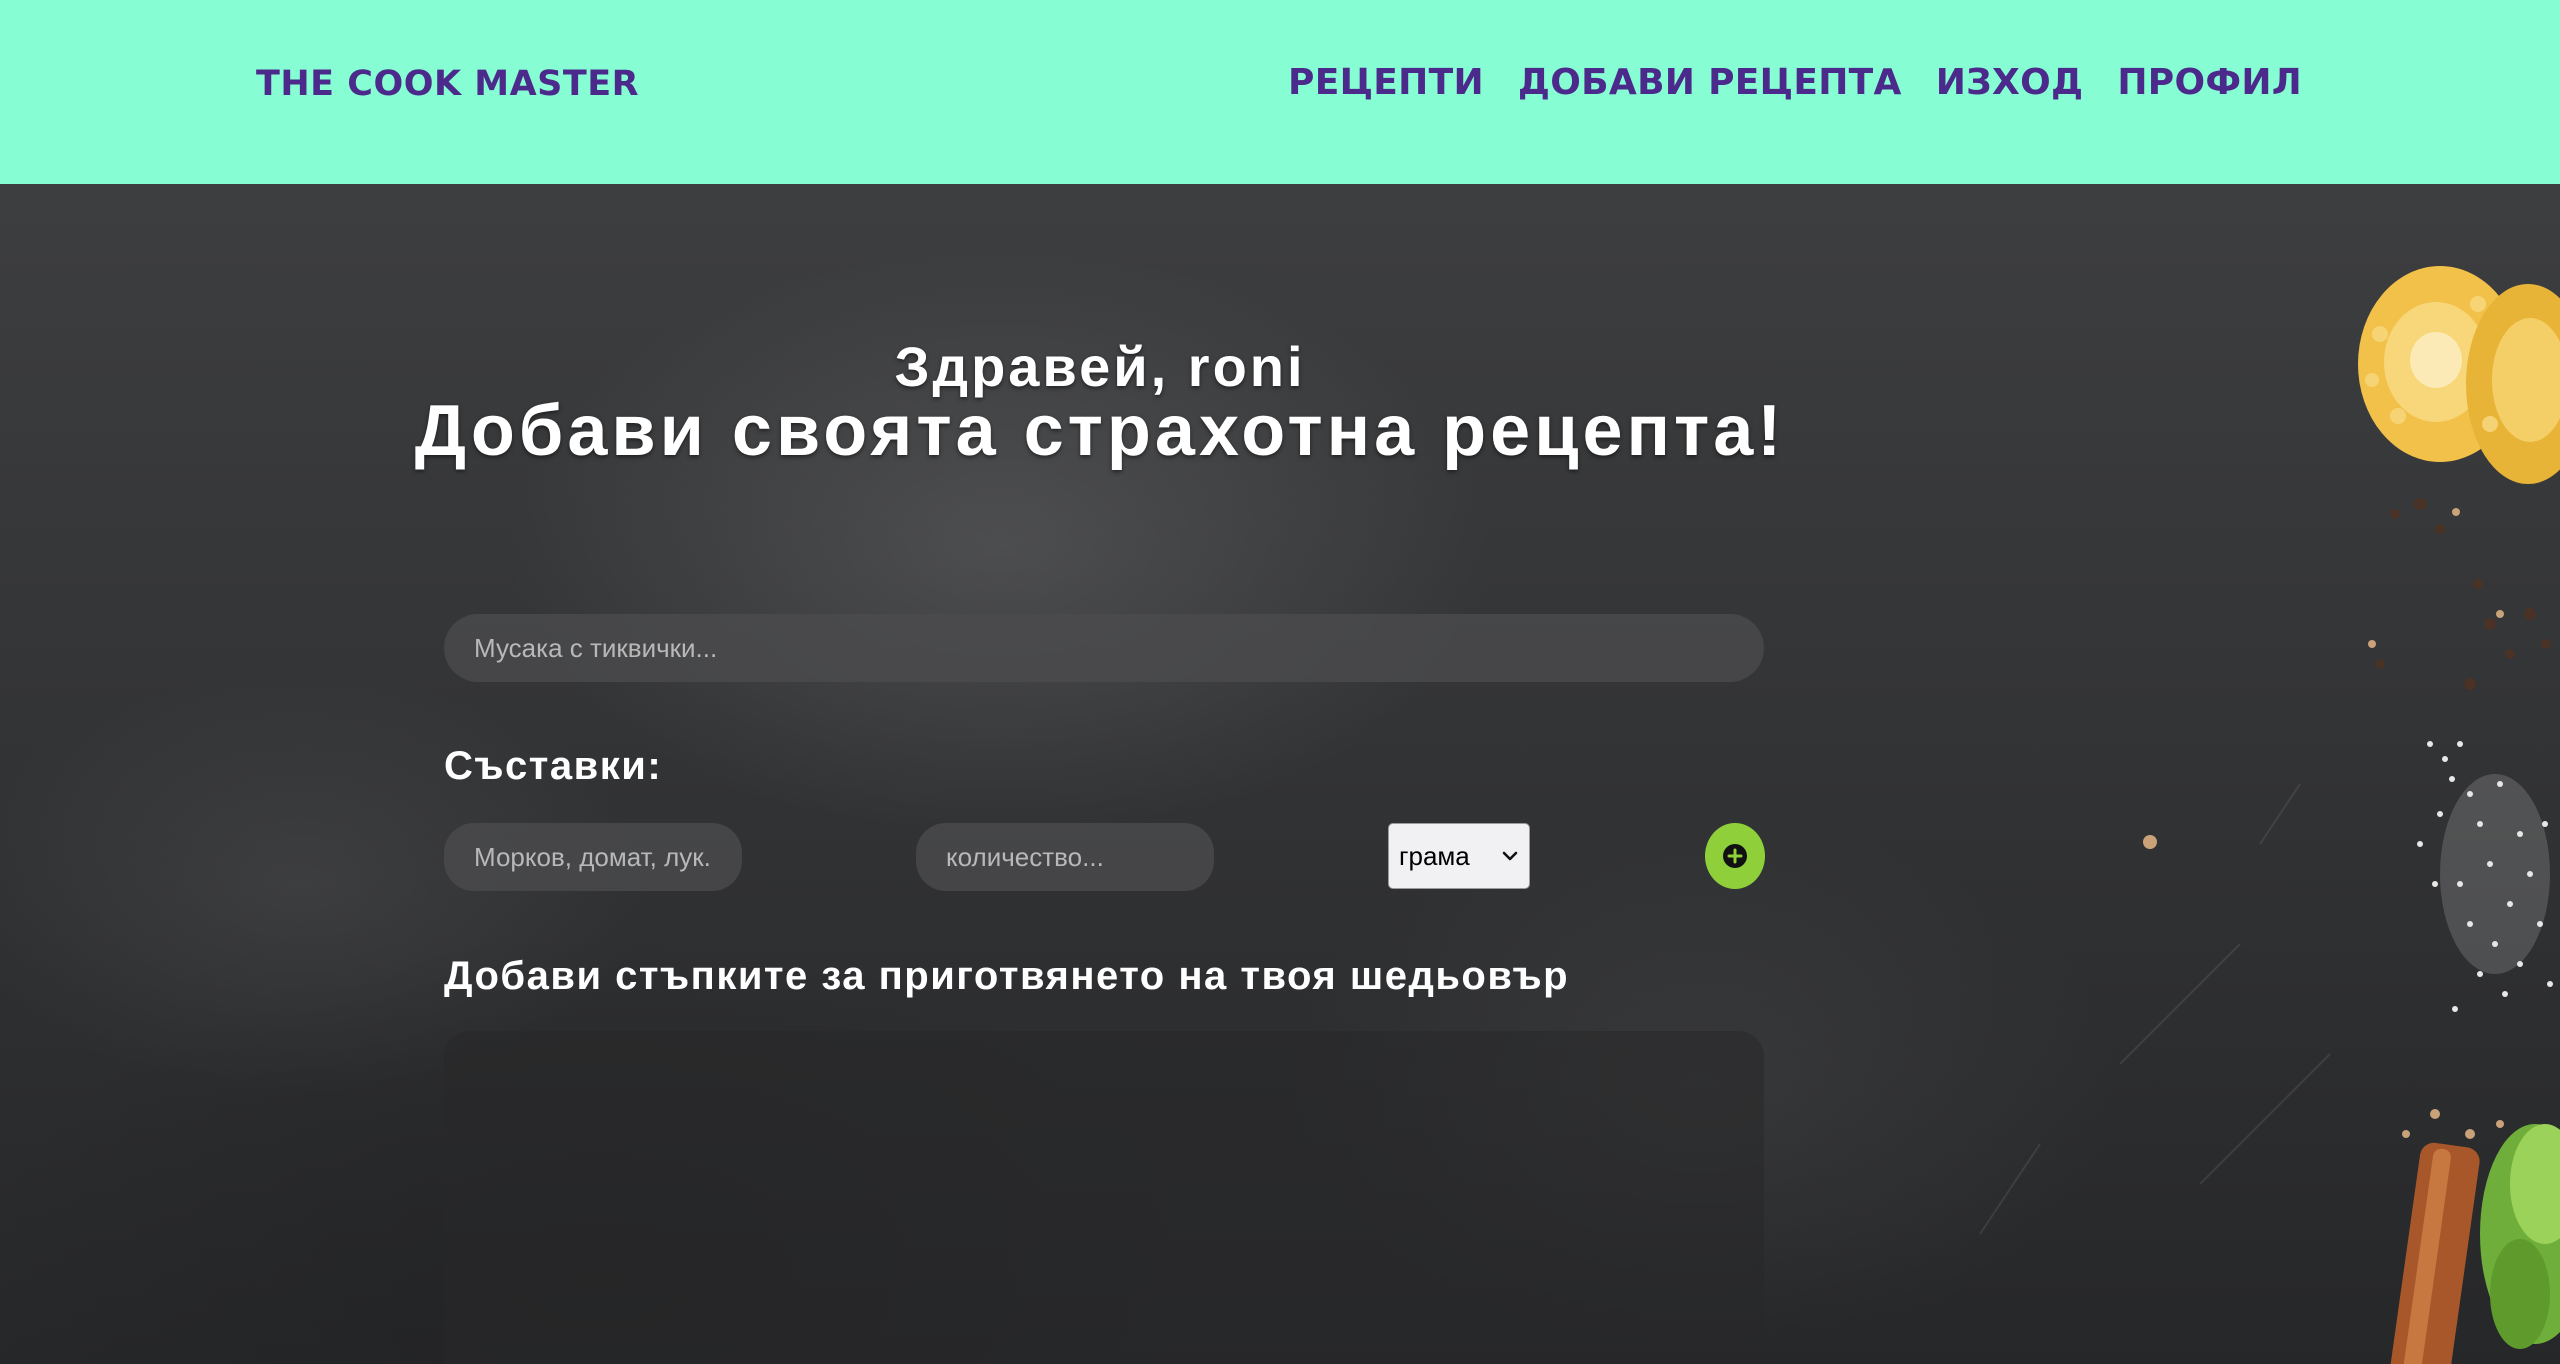 The width and height of the screenshot is (2560, 1364). I want to click on plus-circle-icon, so click(1735, 856).